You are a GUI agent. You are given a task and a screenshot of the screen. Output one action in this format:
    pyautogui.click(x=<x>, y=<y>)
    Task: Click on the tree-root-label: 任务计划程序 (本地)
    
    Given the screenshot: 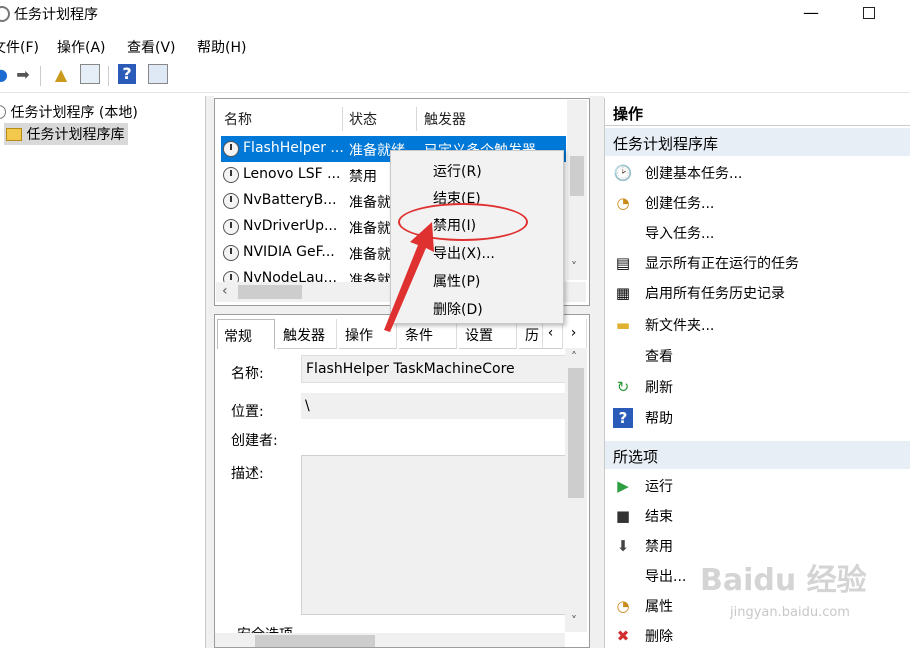 What is the action you would take?
    pyautogui.click(x=74, y=113)
    